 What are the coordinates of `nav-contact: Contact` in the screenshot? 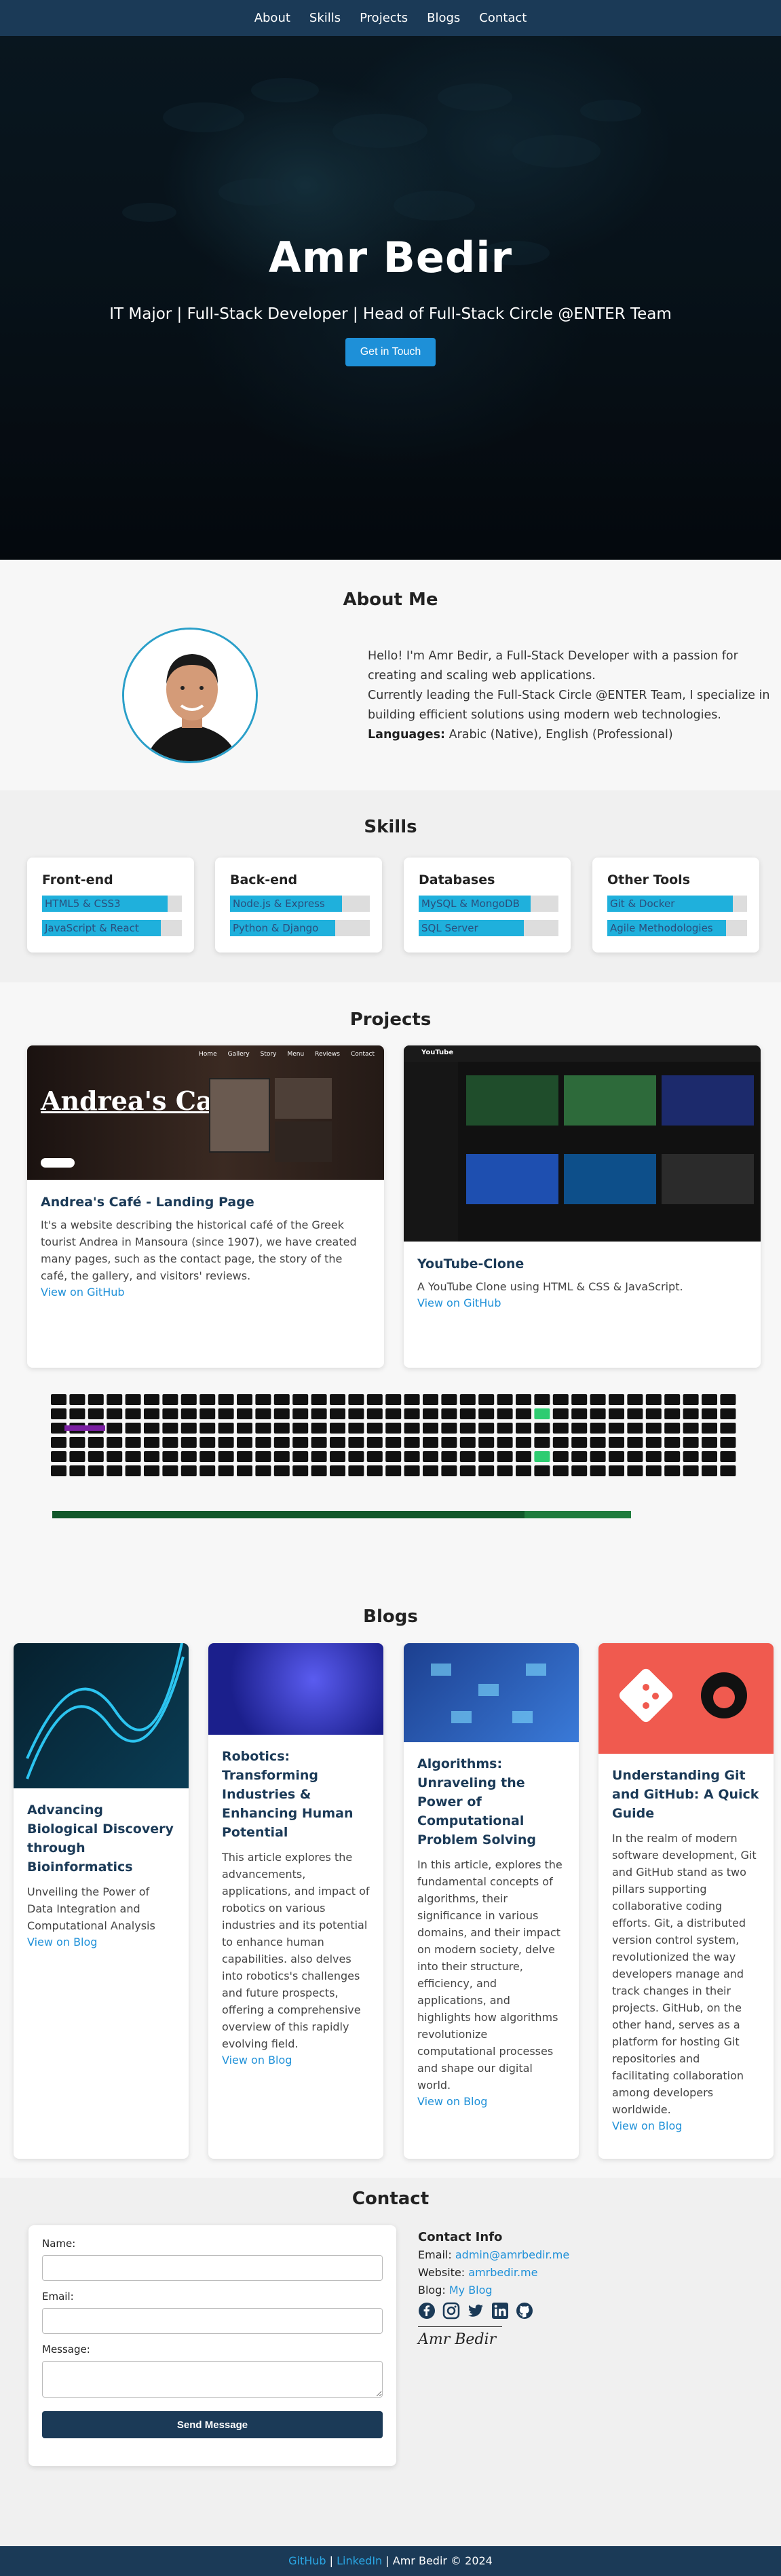 It's located at (503, 18).